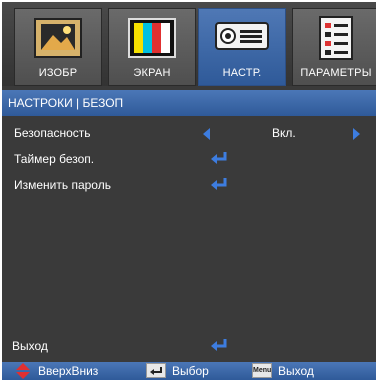 The width and height of the screenshot is (379, 382). I want to click on footer-select-label: Выбор, so click(190, 371).